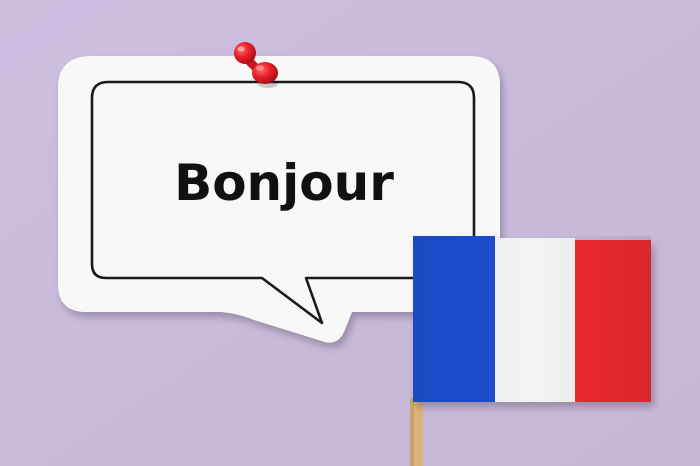 This screenshot has width=700, height=466. Describe the element at coordinates (284, 183) in the screenshot. I see `greeting-text: Bonjour` at that location.